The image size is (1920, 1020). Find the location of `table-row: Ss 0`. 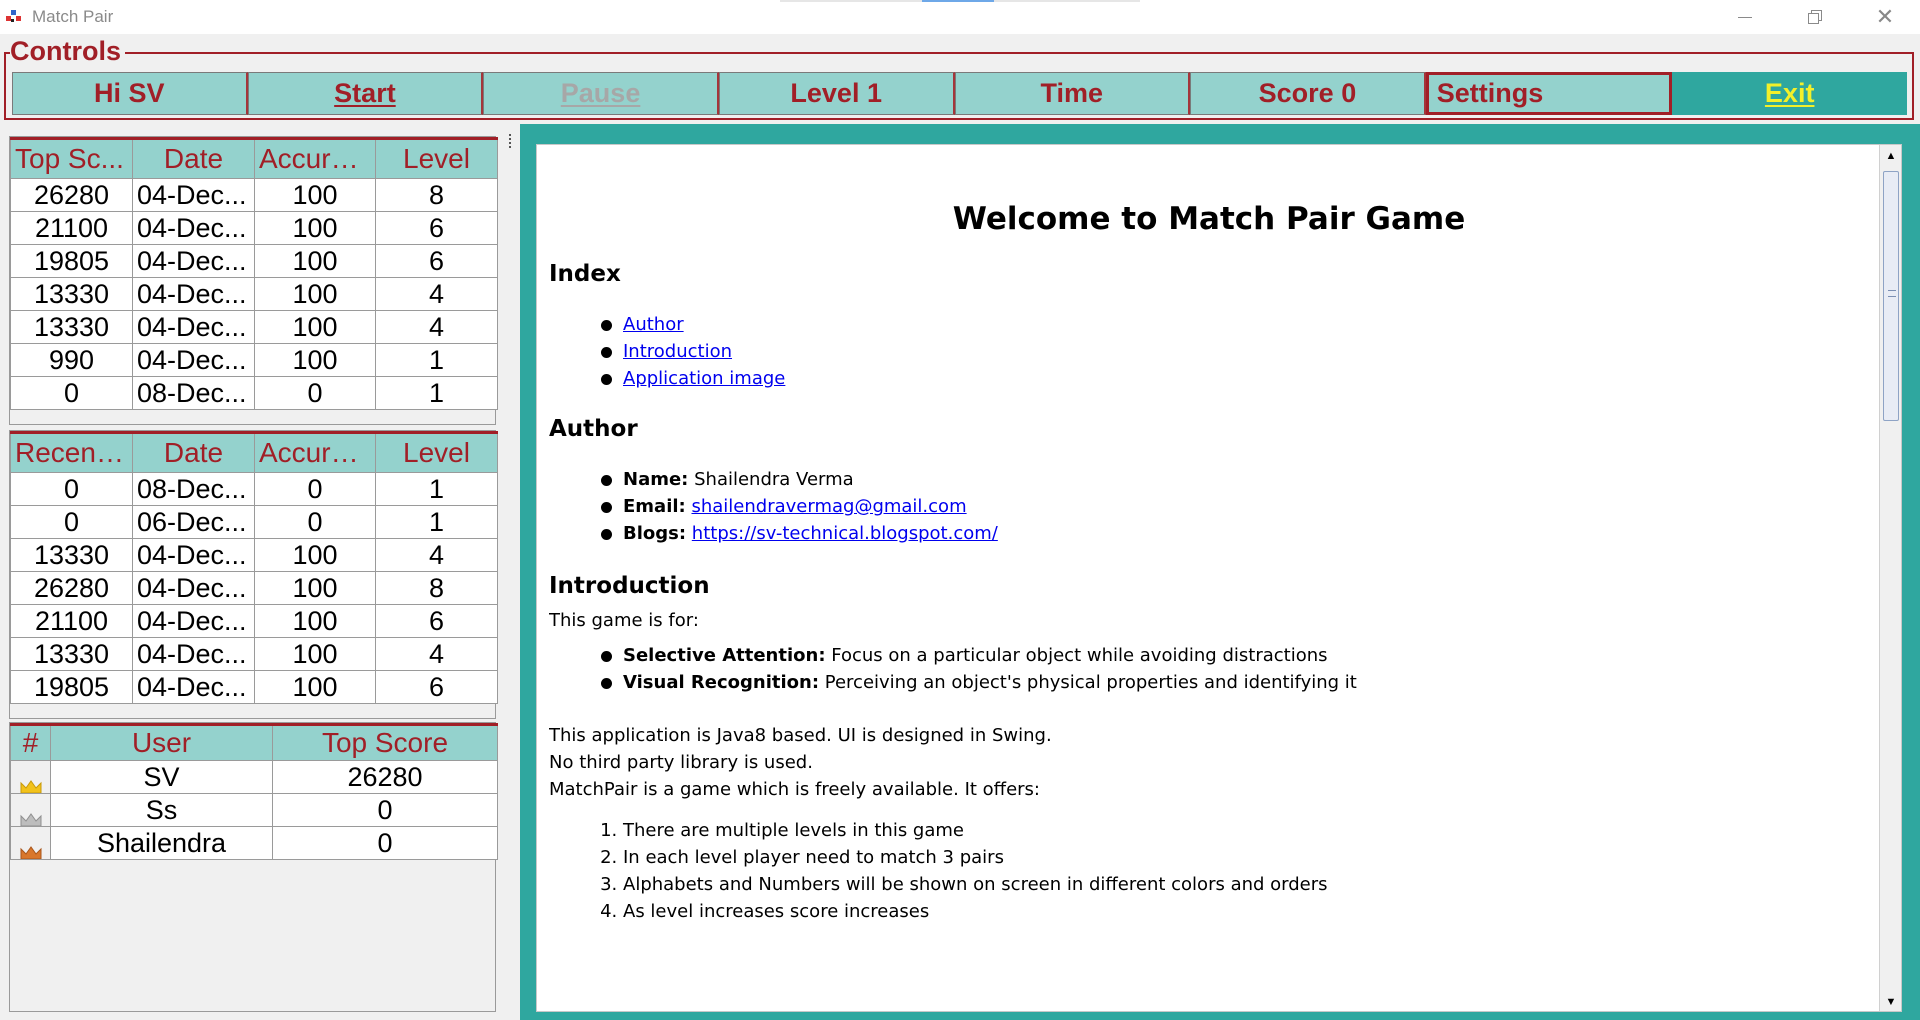

table-row: Ss 0 is located at coordinates (254, 810).